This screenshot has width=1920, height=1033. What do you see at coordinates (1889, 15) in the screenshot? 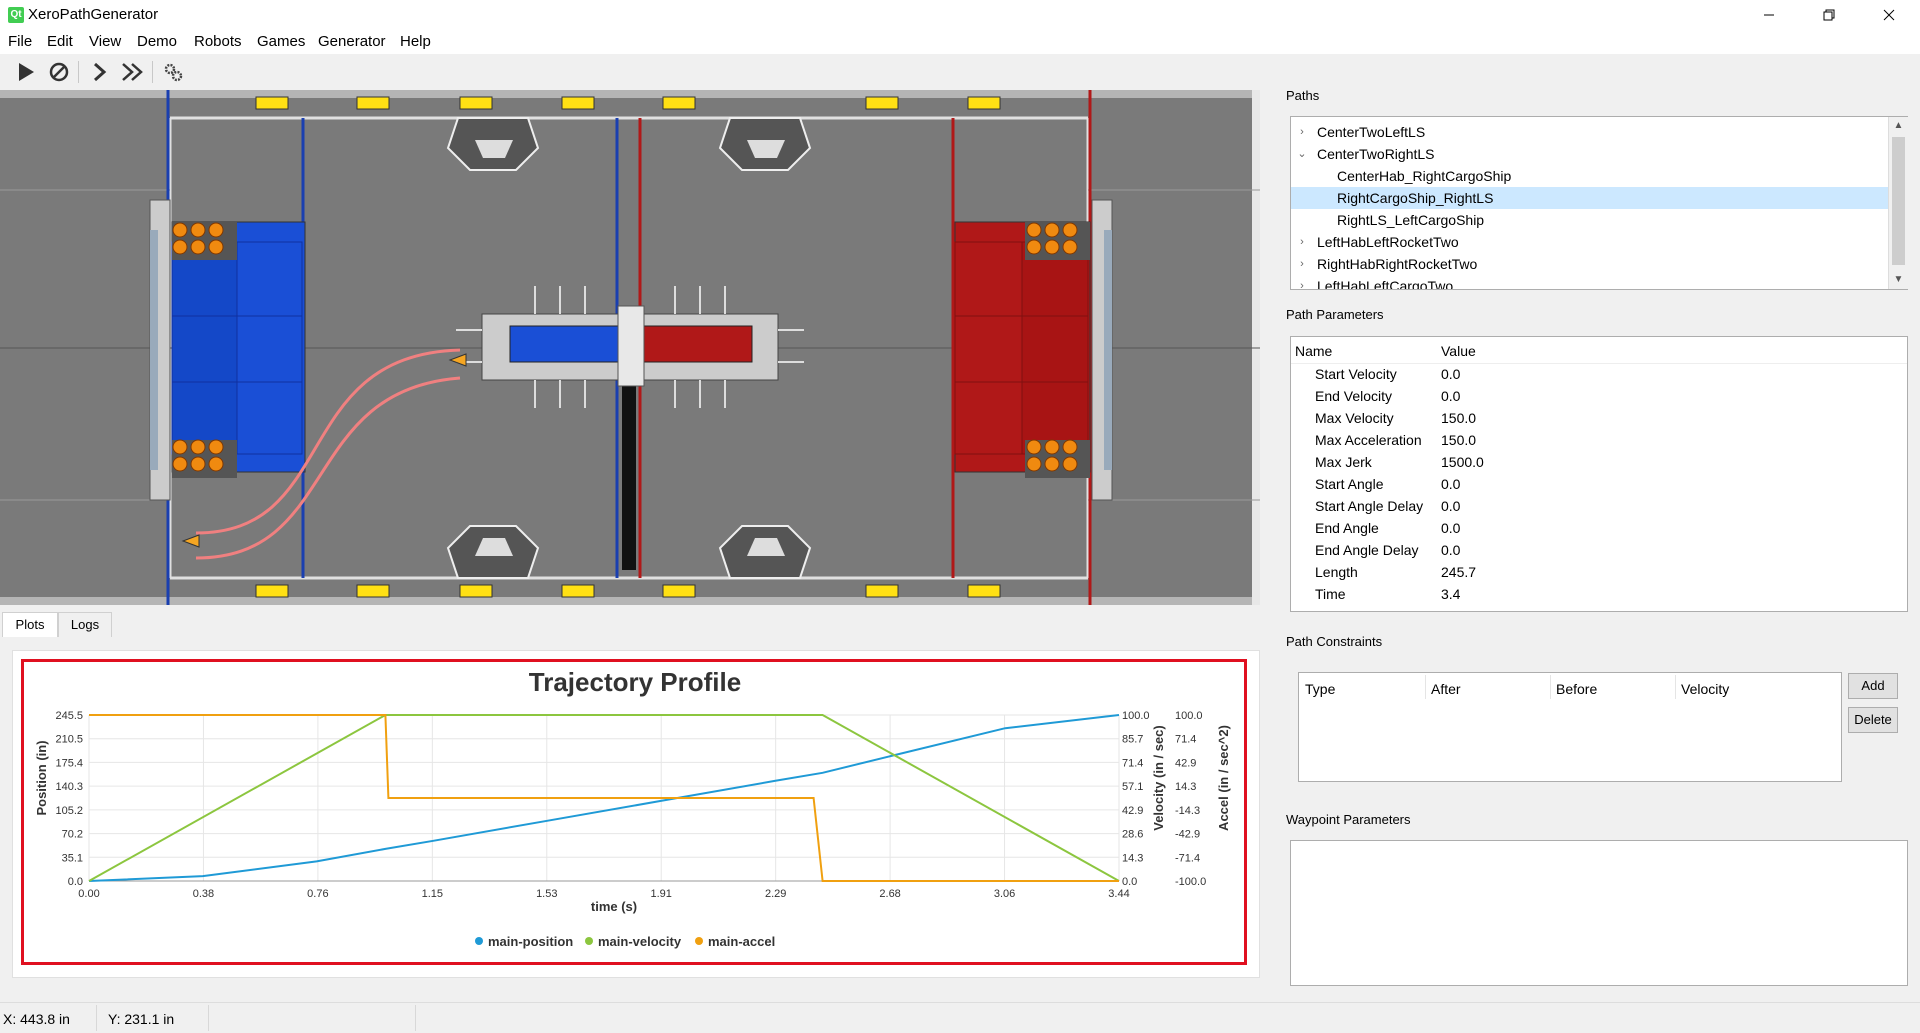
I see `close-button` at bounding box center [1889, 15].